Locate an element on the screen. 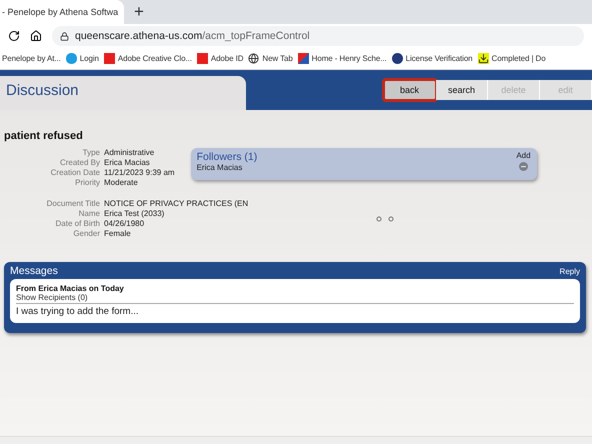 This screenshot has height=444, width=592. home-icon is located at coordinates (36, 36).